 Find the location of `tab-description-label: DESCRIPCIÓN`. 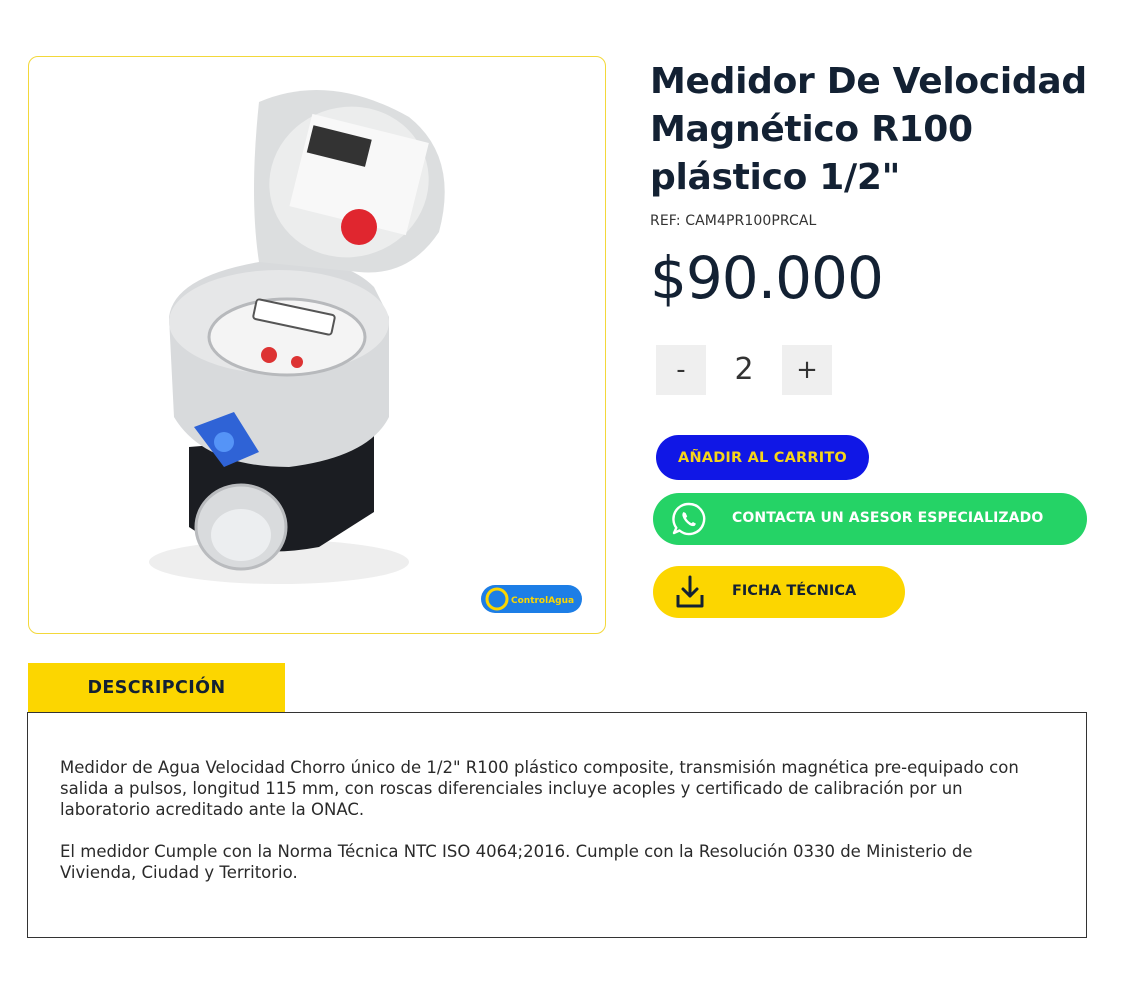

tab-description-label: DESCRIPCIÓN is located at coordinates (156, 688).